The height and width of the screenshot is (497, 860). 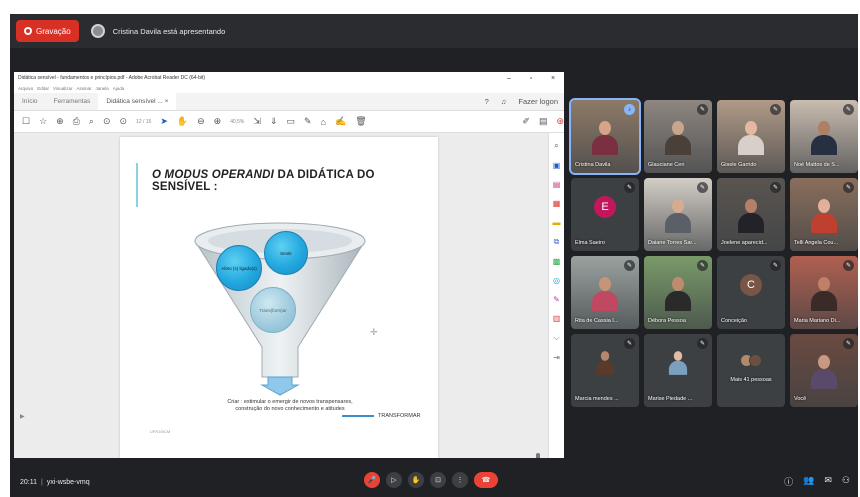 I want to click on participant-tile: Cristina Davila ♪, so click(x=605, y=136).